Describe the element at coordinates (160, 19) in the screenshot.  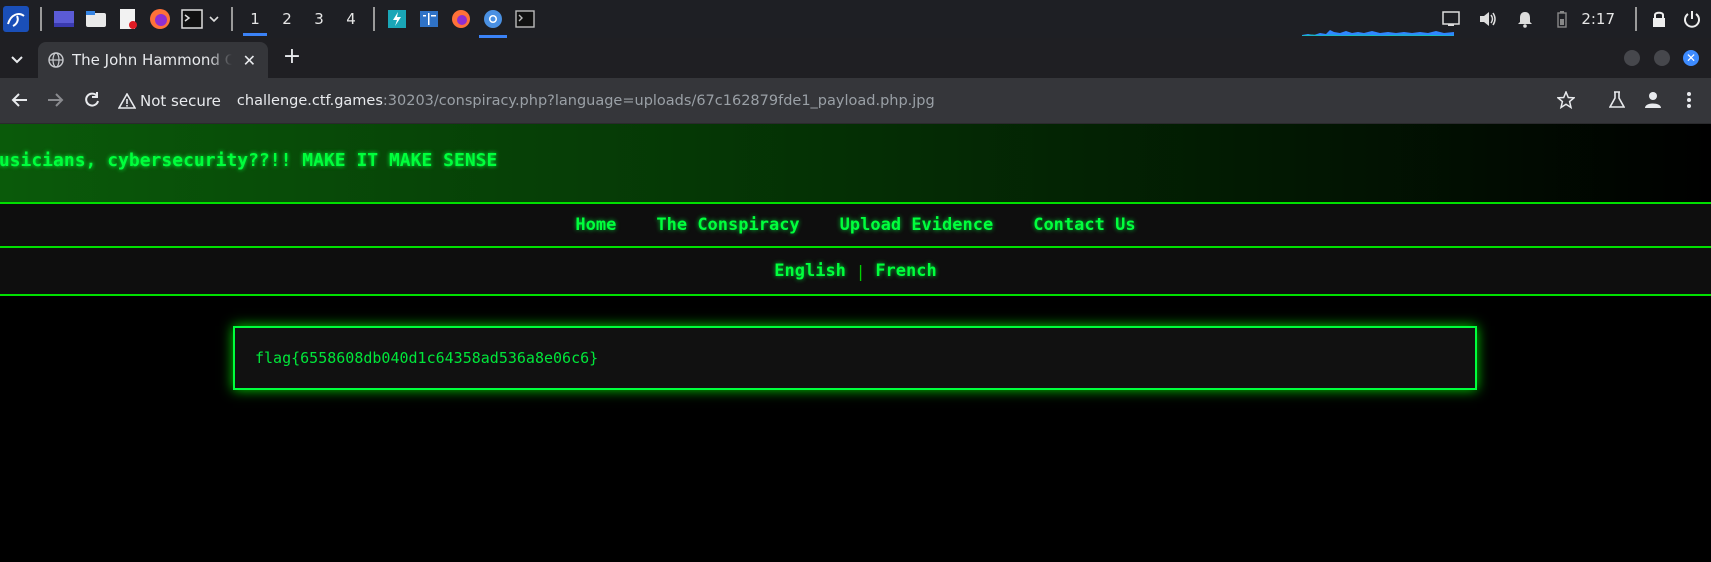
I see `firefox-icon` at that location.